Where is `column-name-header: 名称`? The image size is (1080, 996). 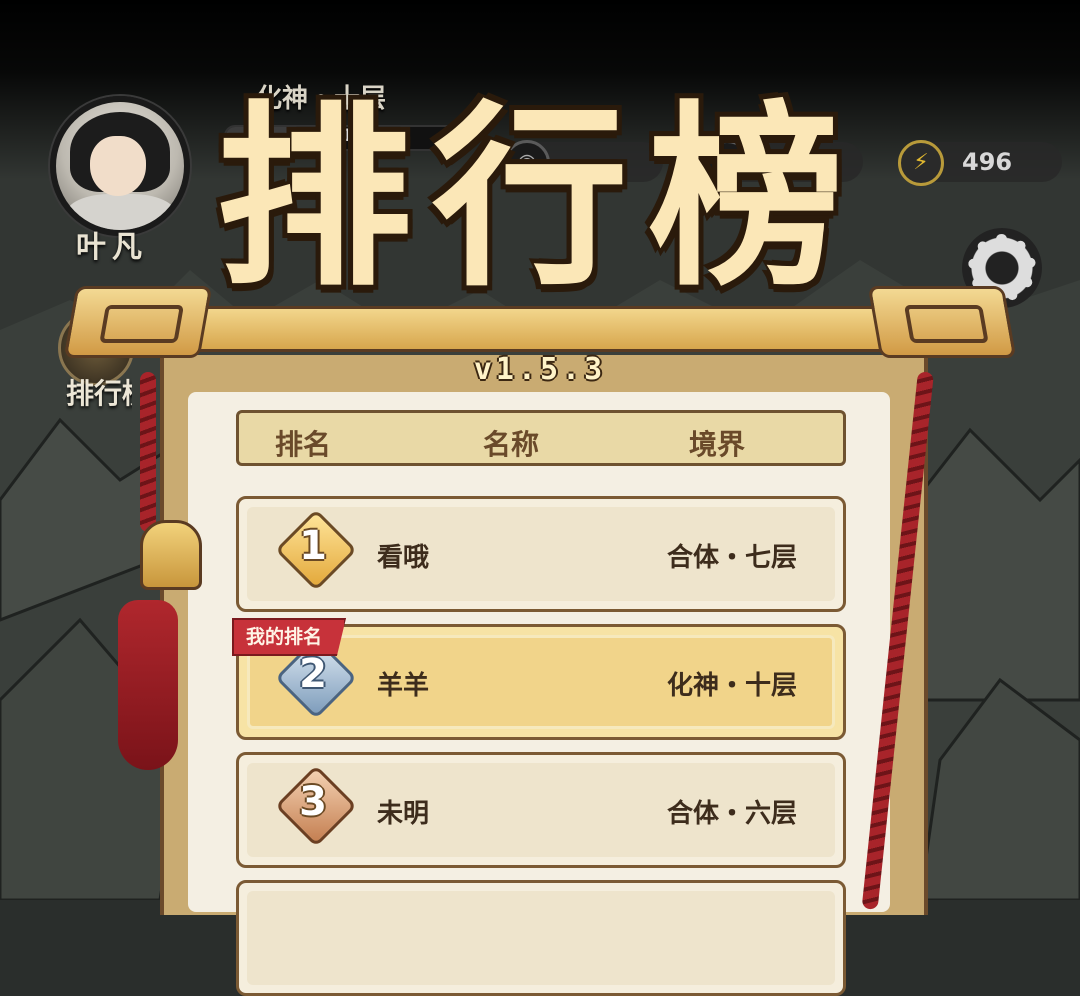 column-name-header: 名称 is located at coordinates (511, 444).